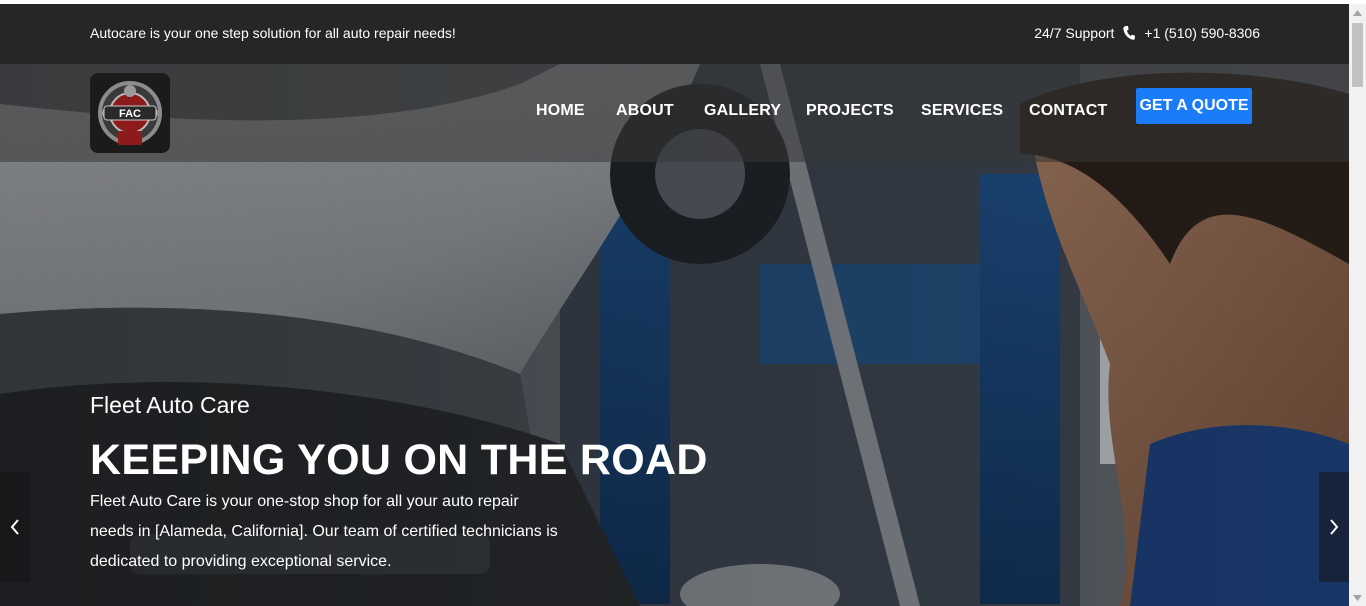 Image resolution: width=1366 pixels, height=606 pixels. Describe the element at coordinates (560, 111) in the screenshot. I see `nav-home: HOME` at that location.